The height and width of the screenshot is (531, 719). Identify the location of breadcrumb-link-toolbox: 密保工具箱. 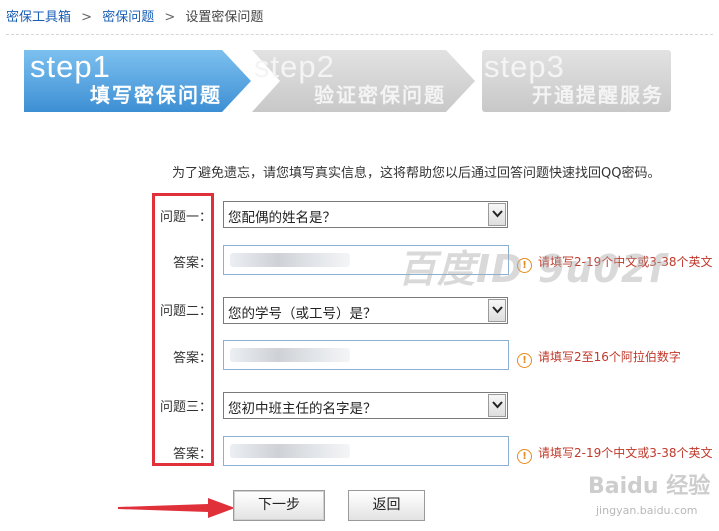
(38, 17).